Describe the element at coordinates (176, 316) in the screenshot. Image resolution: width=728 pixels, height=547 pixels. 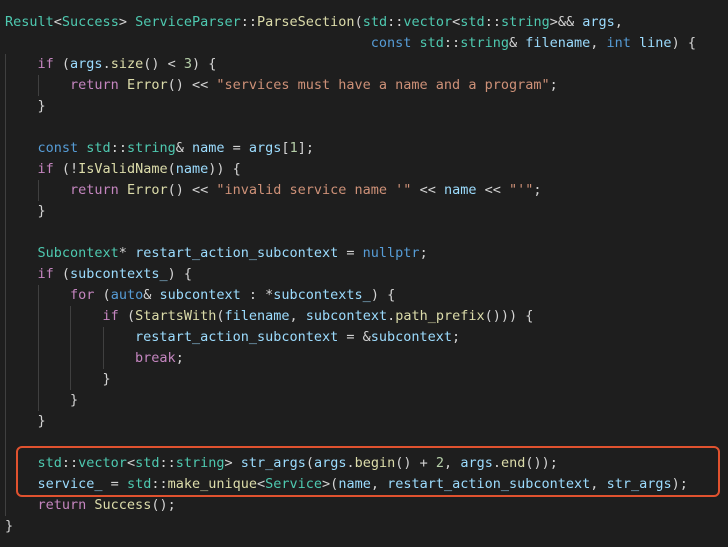
I see `code-token: StartsWith` at that location.